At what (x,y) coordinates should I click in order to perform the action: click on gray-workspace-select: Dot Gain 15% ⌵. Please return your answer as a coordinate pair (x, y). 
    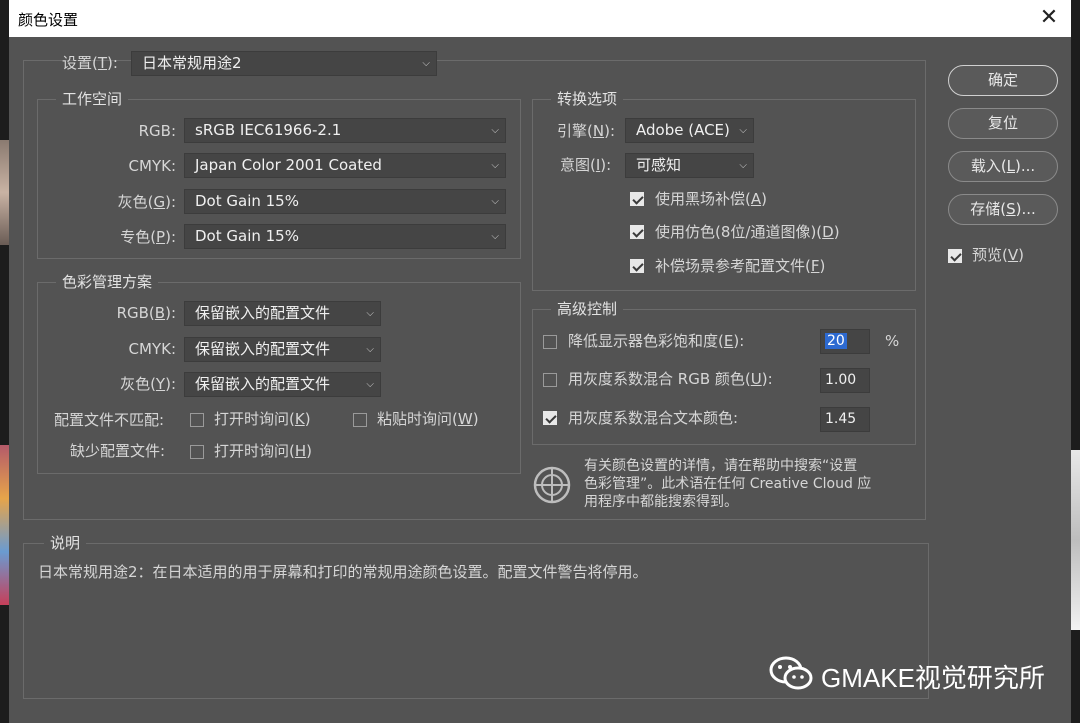
    Looking at the image, I should click on (345, 201).